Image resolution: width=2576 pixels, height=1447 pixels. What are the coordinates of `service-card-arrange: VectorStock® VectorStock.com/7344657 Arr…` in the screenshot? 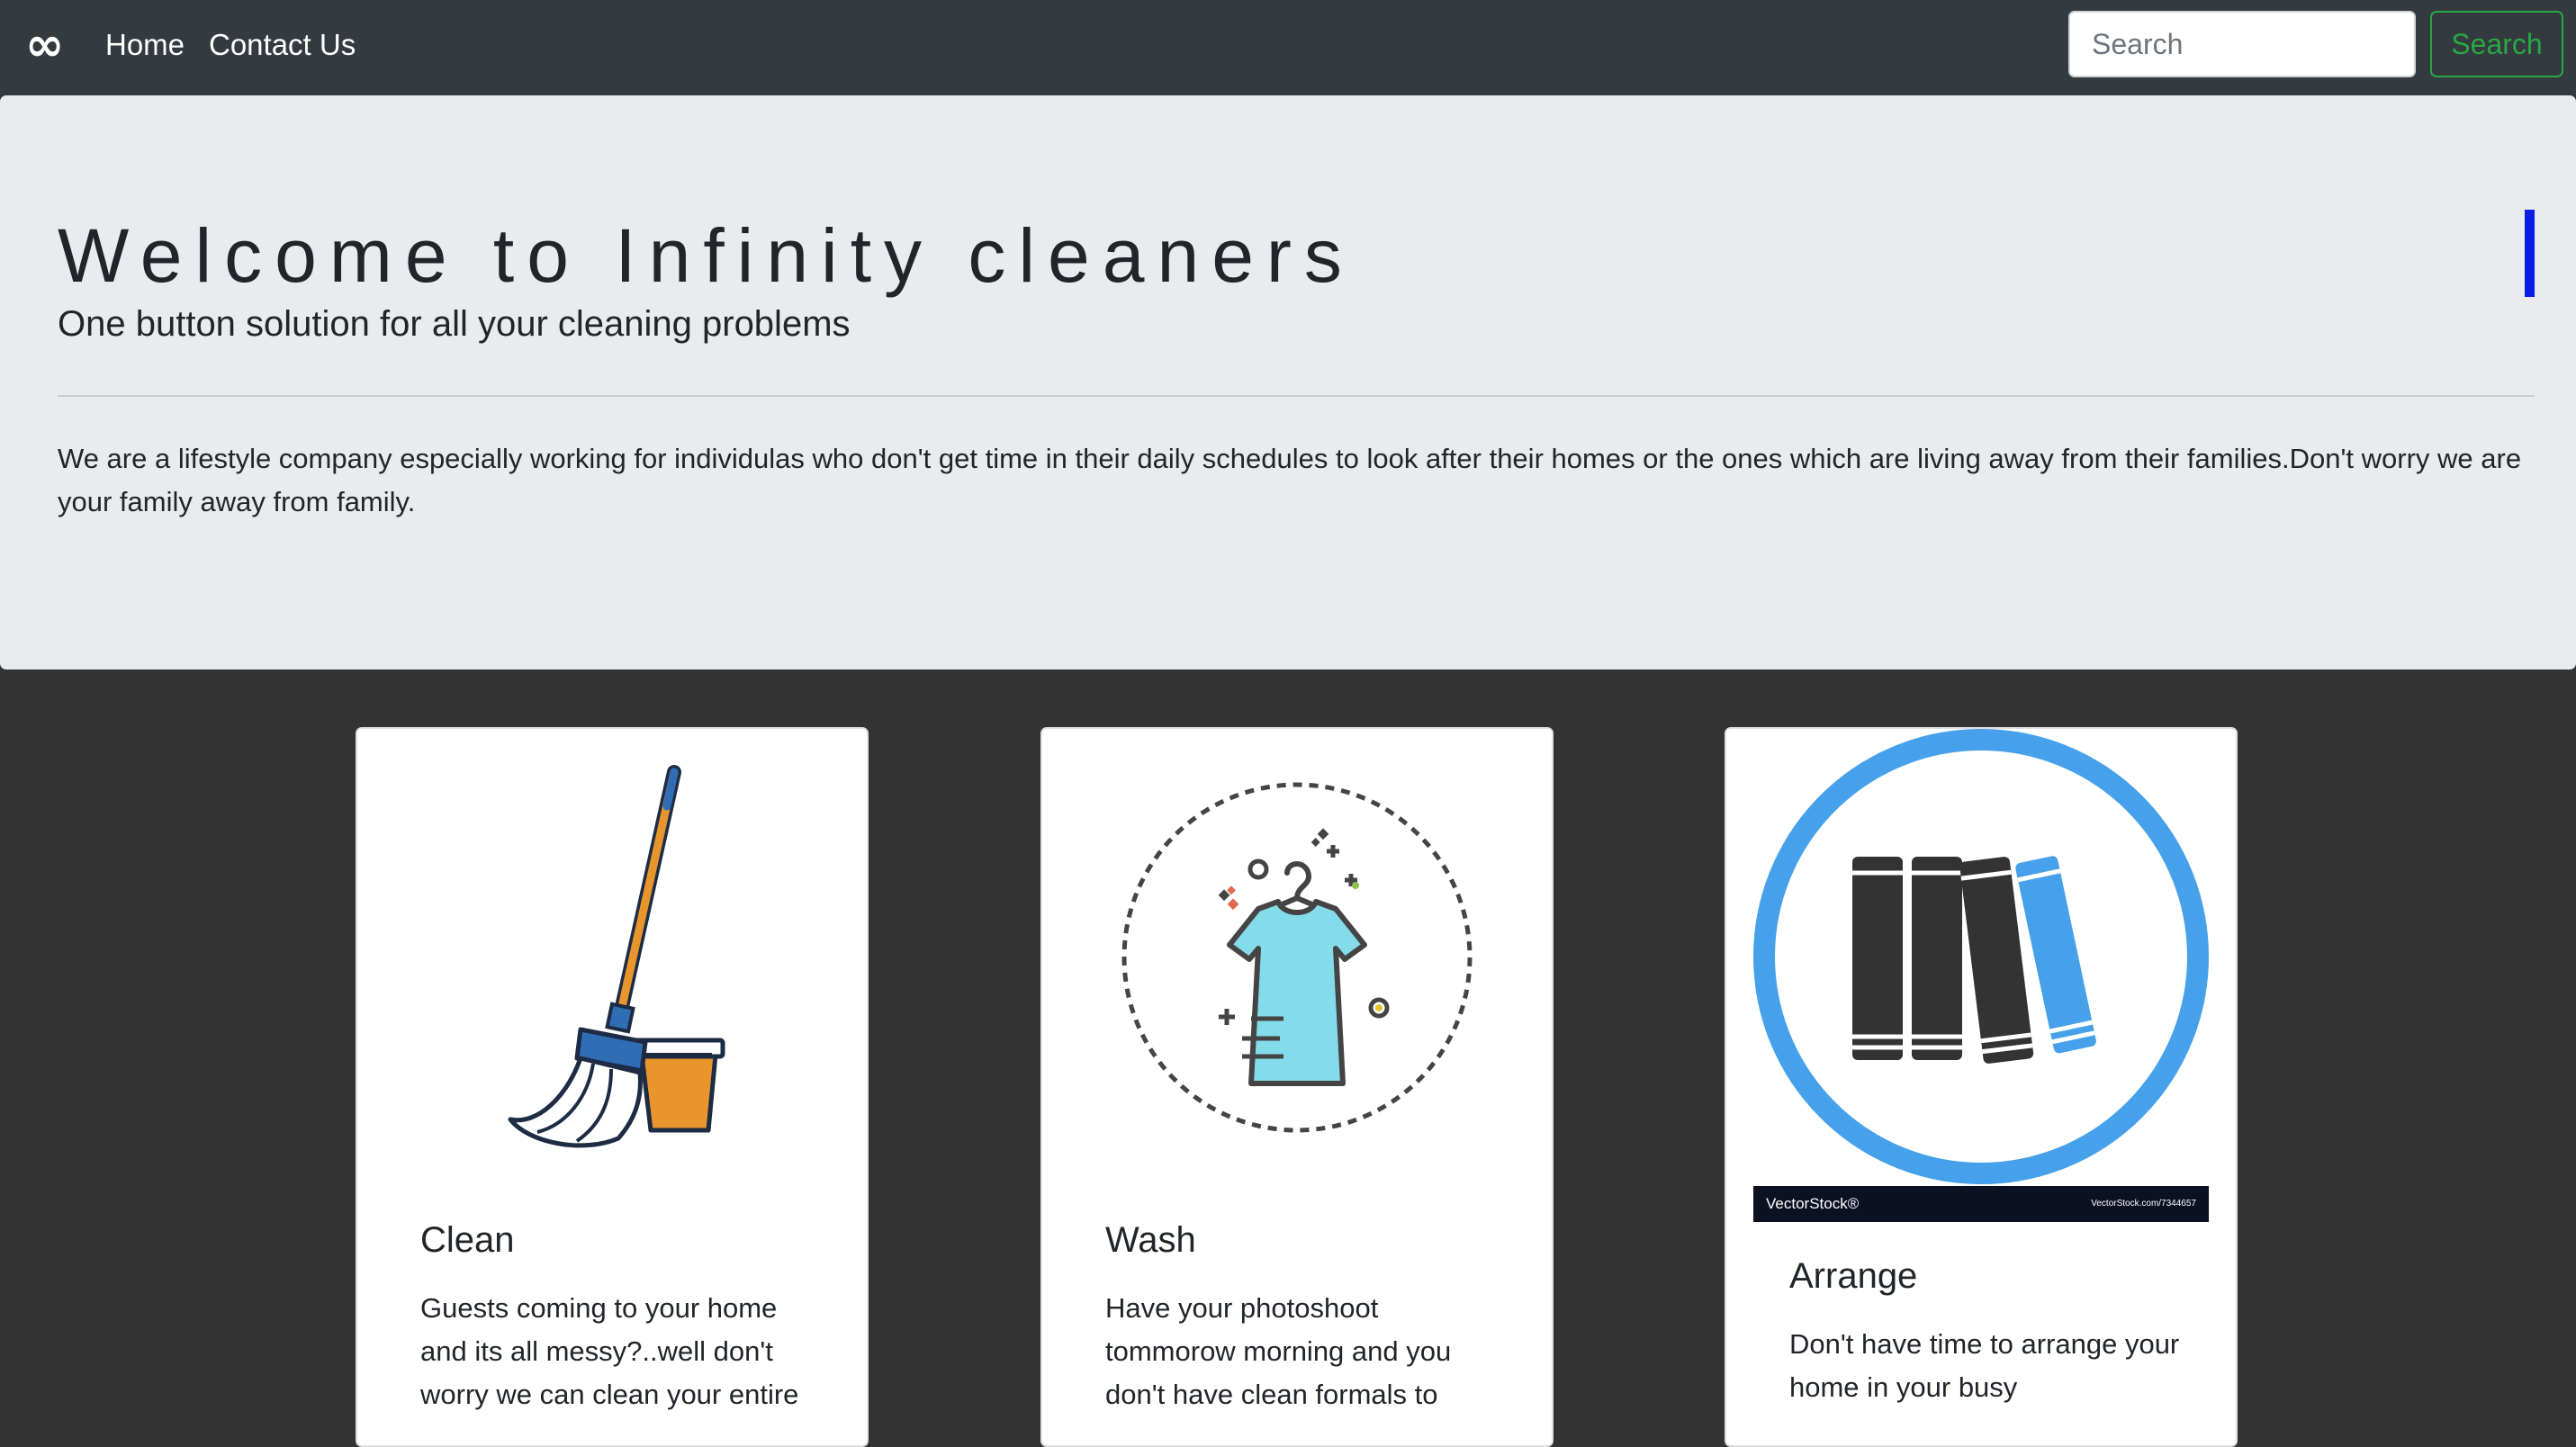 It's located at (1981, 1087).